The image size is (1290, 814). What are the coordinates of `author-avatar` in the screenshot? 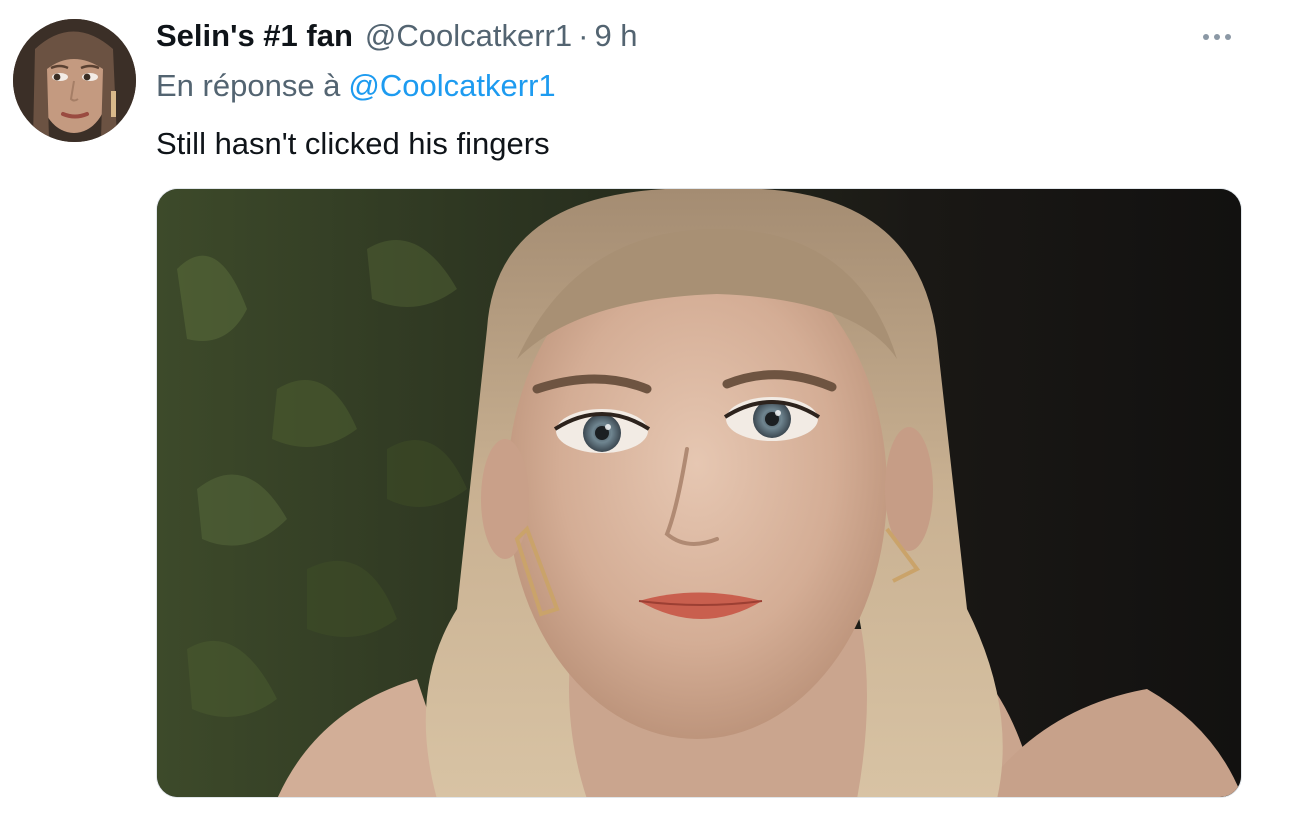 It's located at (74, 80).